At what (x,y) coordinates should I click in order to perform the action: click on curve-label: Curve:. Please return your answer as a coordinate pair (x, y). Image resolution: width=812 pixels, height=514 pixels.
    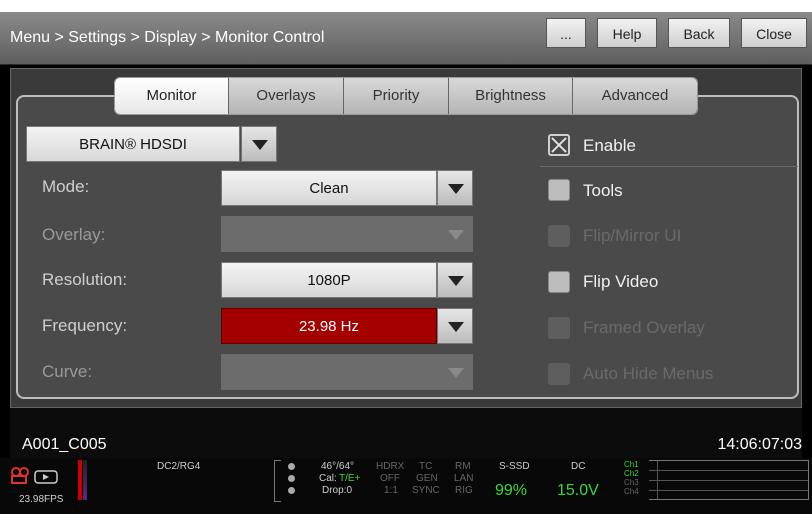
    Looking at the image, I should click on (67, 371).